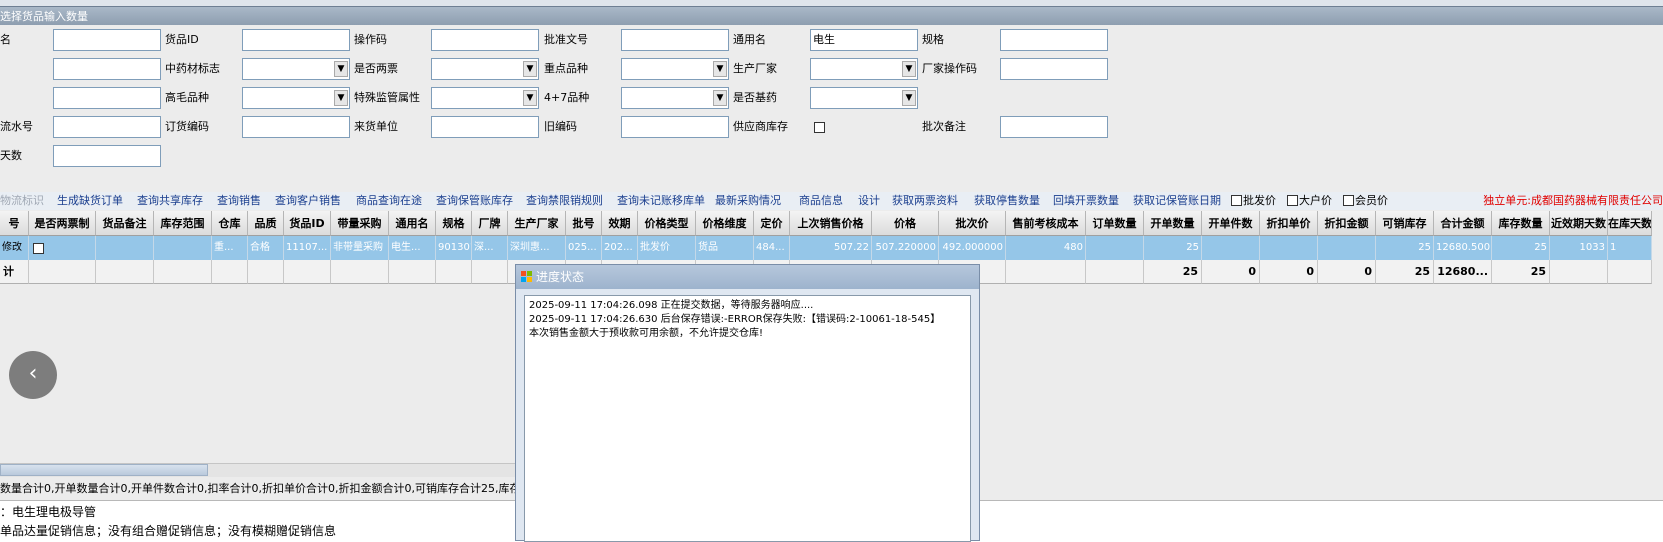  Describe the element at coordinates (104, 470) in the screenshot. I see `scrollbar-thumb` at that location.